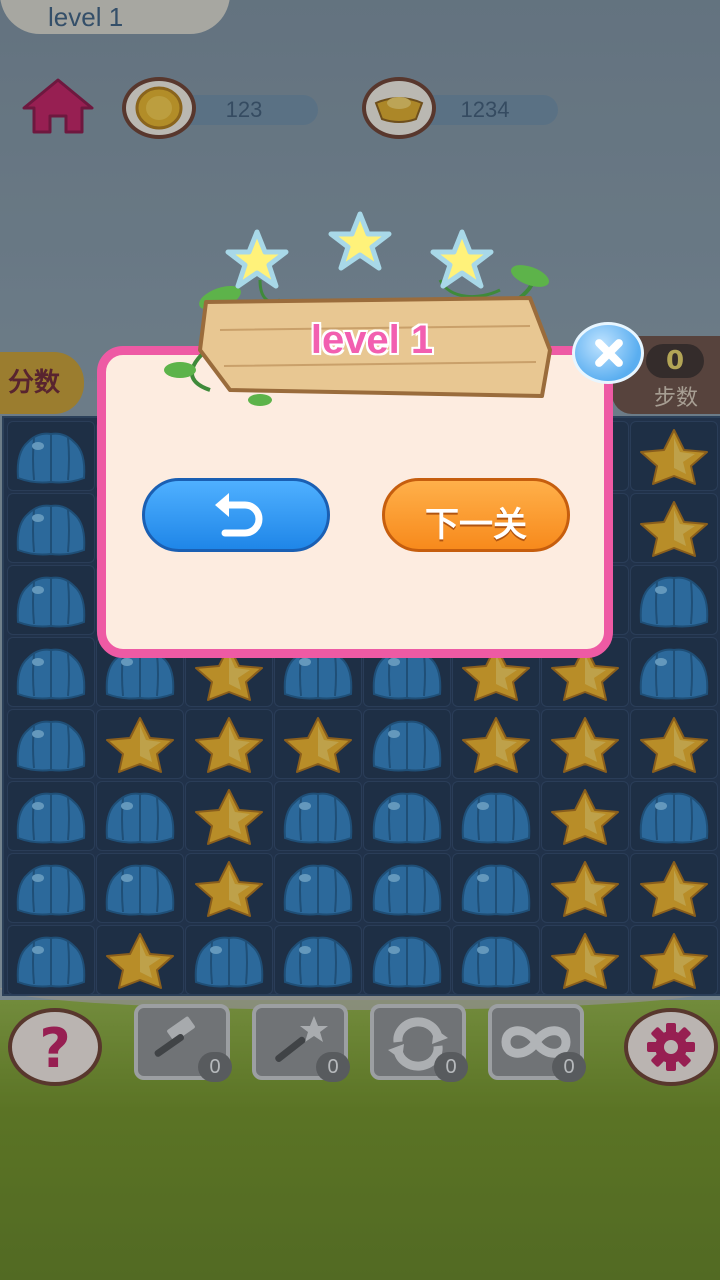 Image resolution: width=720 pixels, height=1280 pixels. I want to click on close-button, so click(608, 353).